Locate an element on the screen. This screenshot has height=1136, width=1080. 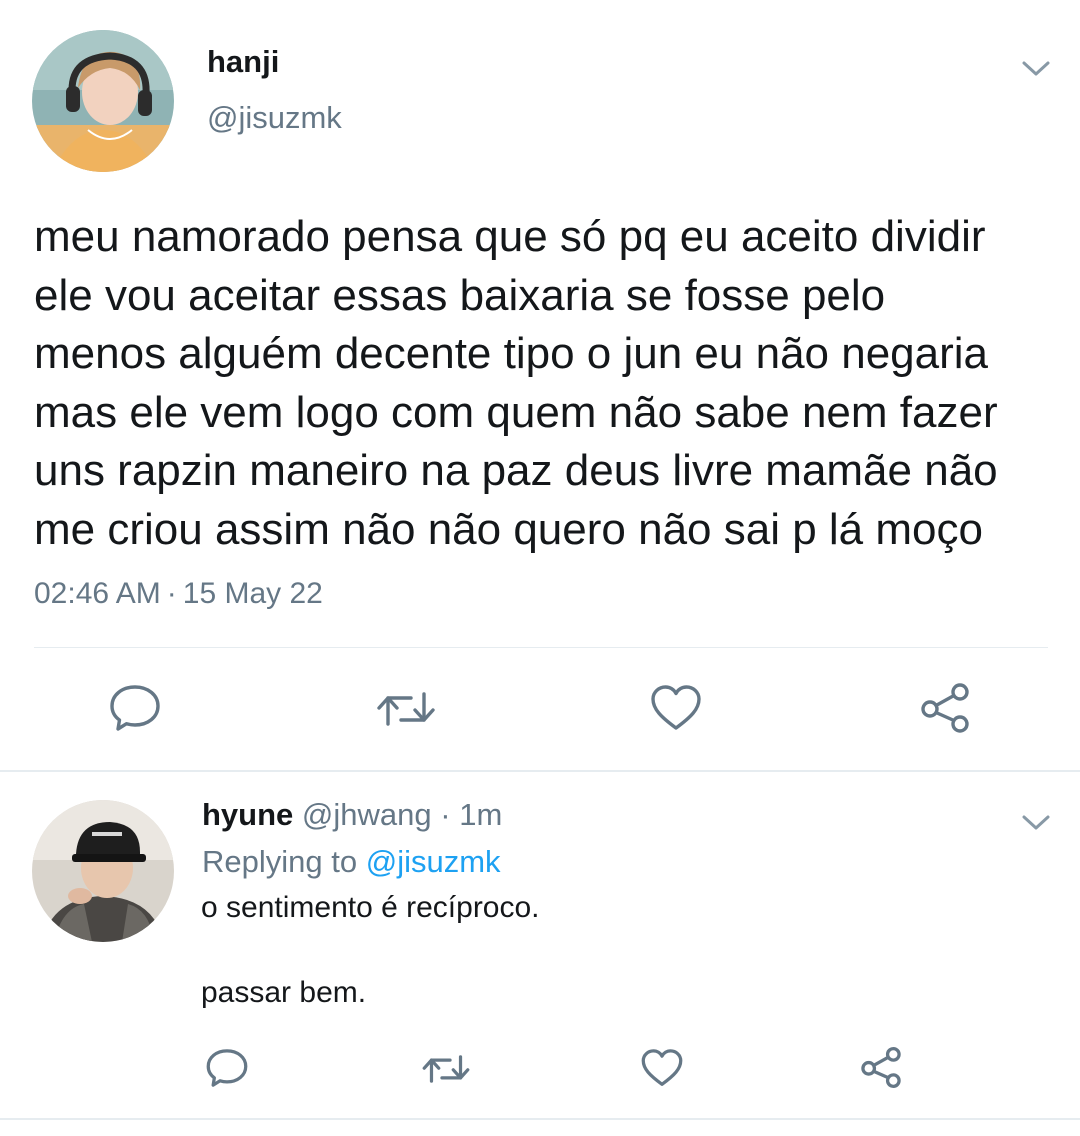
reply-text: passar bem. is located at coordinates (284, 992).